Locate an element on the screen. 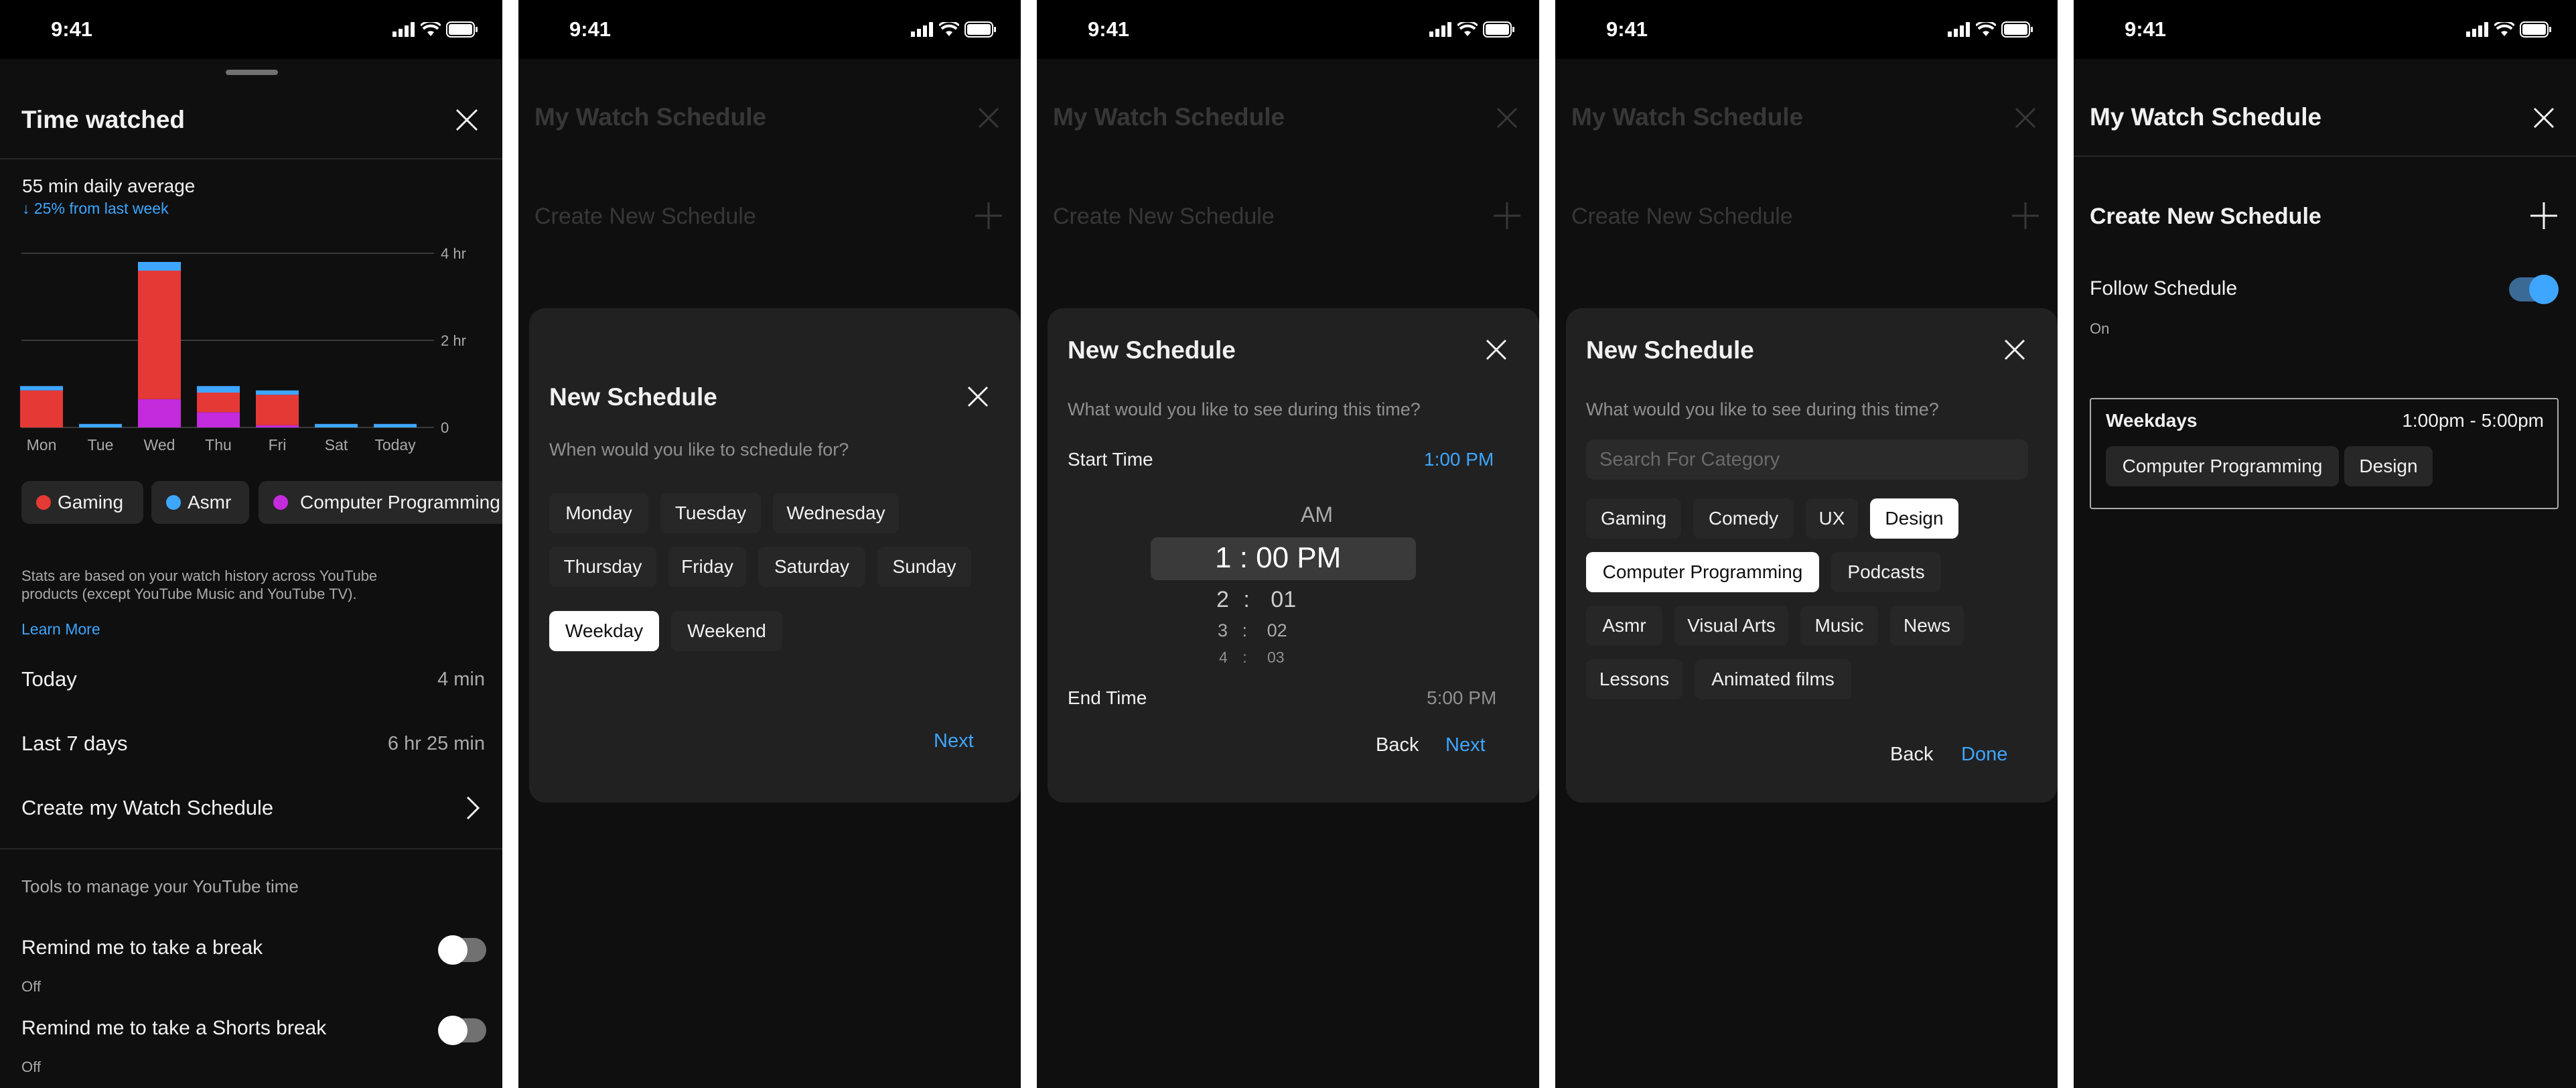 The image size is (2576, 1088). dialog-title: New Schedule is located at coordinates (633, 397).